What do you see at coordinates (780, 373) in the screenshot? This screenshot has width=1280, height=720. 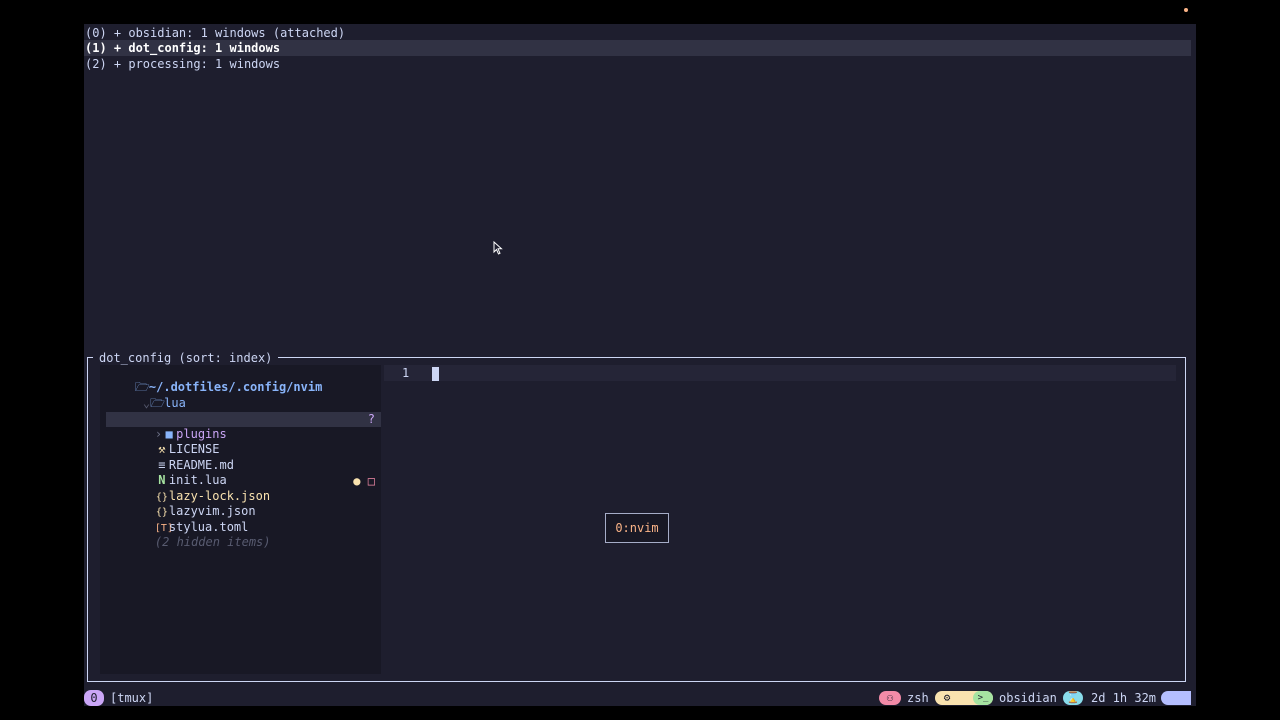 I see `current-line-highlight` at bounding box center [780, 373].